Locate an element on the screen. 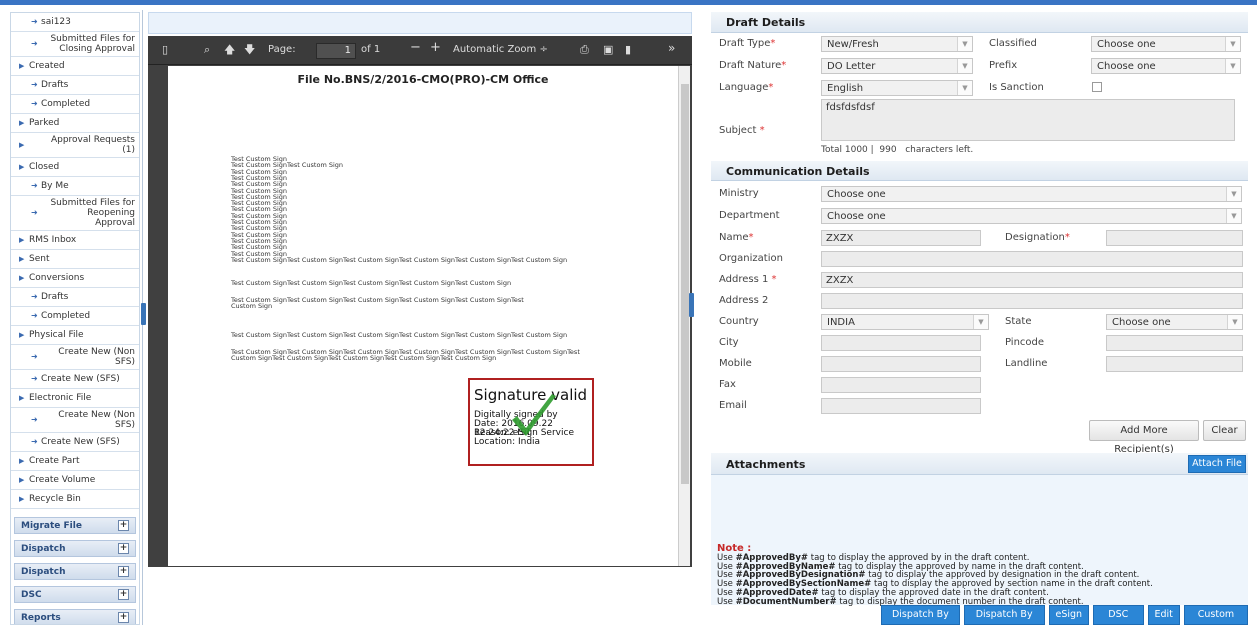 Image resolution: width=1257 pixels, height=642 pixels. ministry-row: Ministry Choose one ▼ is located at coordinates (979, 194).